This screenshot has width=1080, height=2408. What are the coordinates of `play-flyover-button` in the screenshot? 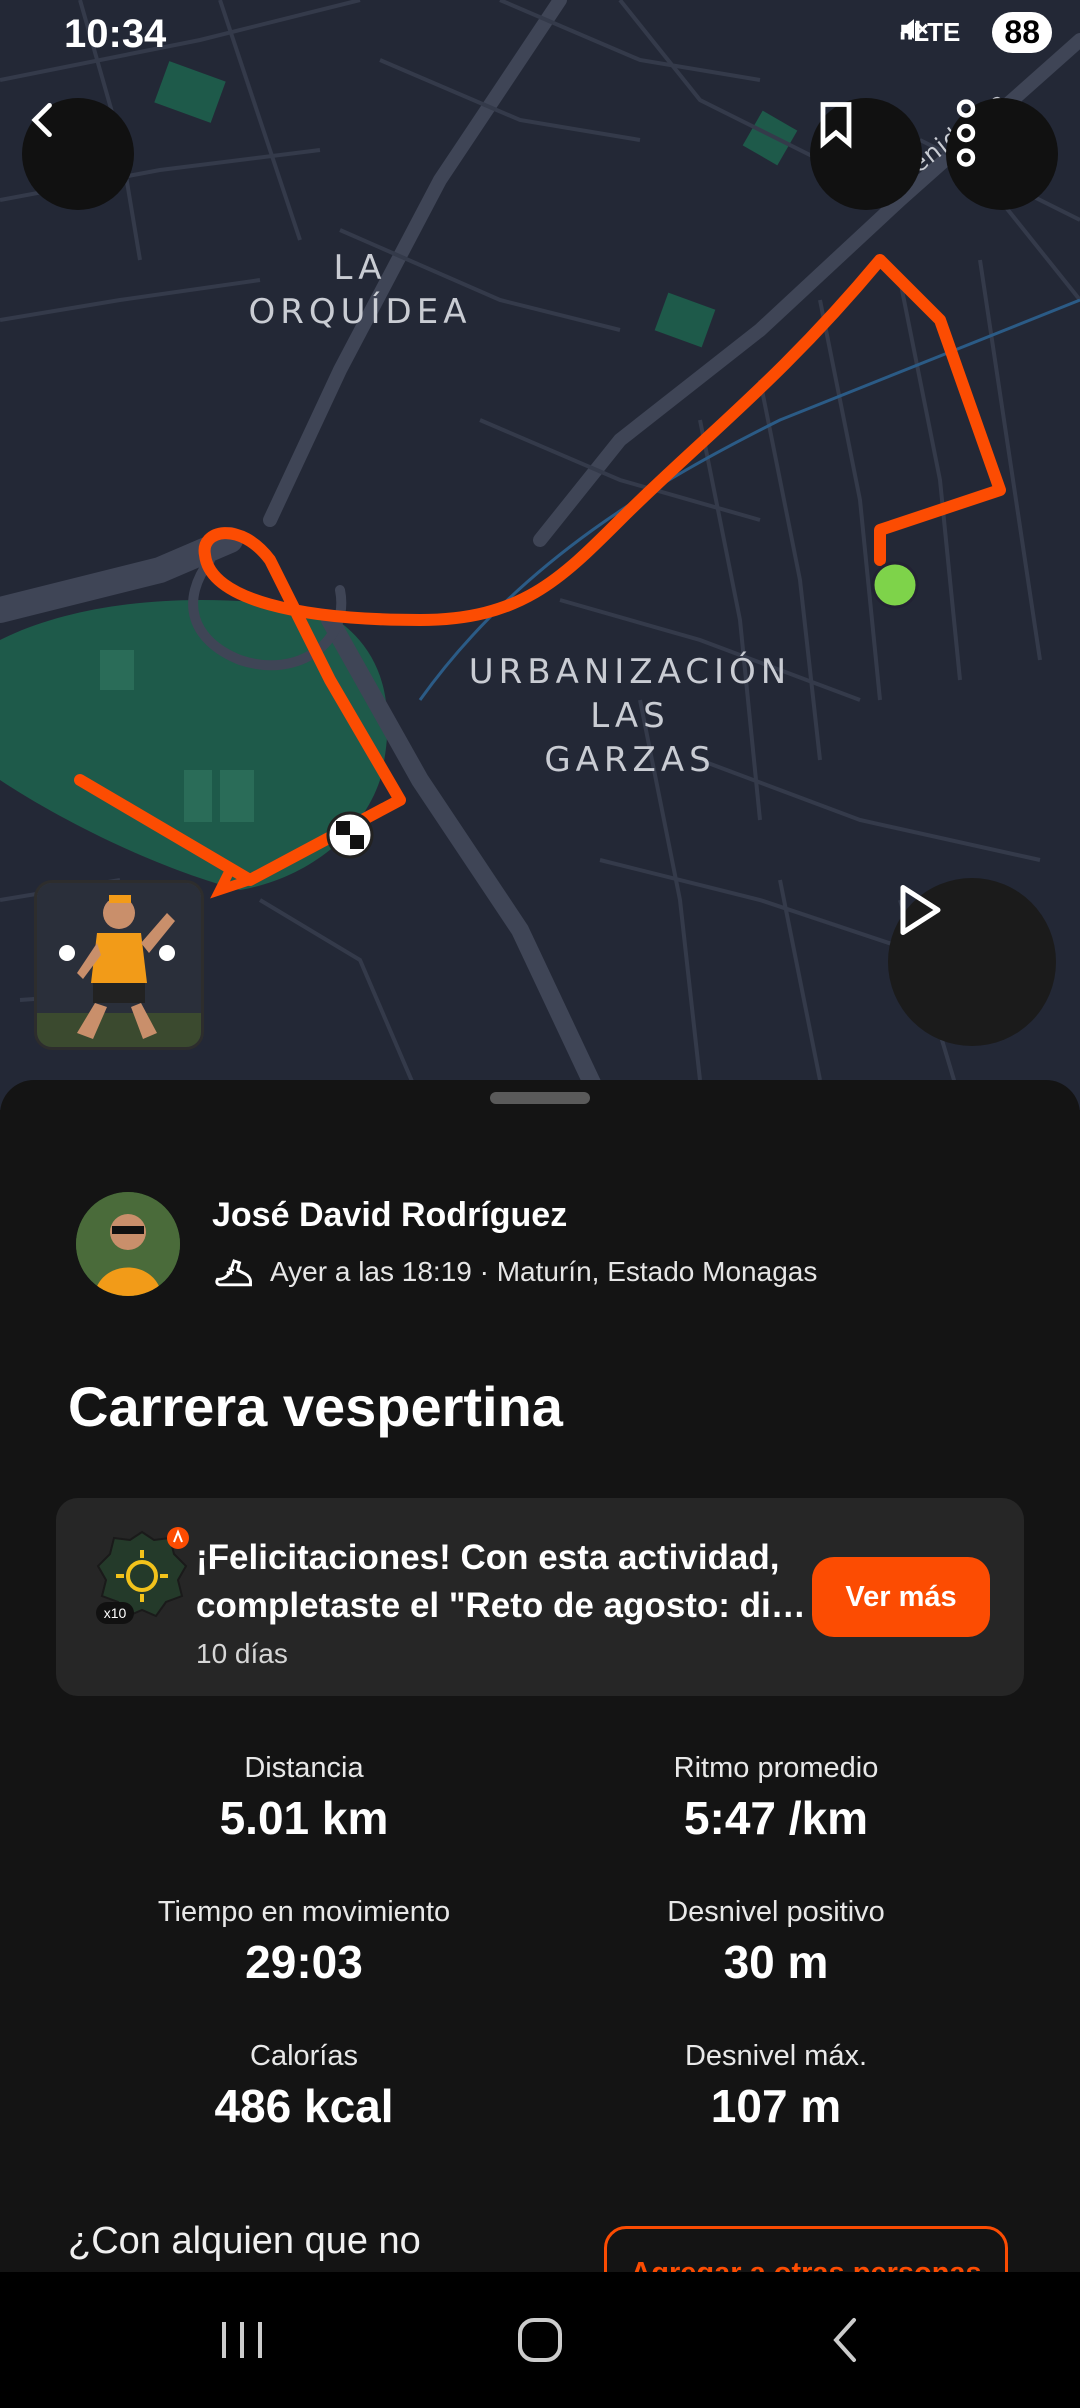 It's located at (972, 962).